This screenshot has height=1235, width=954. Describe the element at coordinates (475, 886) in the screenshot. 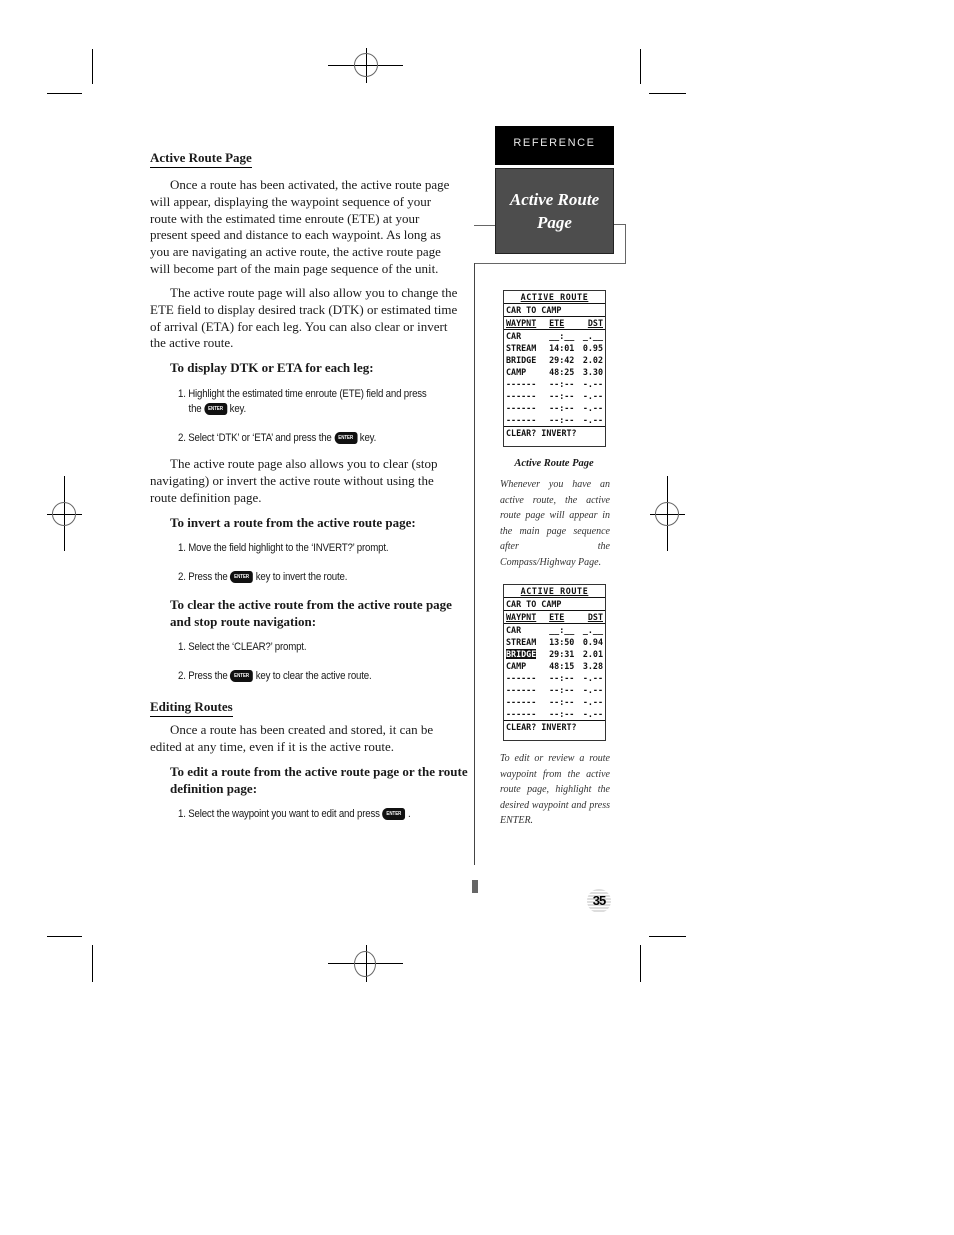

I see `page-marker` at that location.